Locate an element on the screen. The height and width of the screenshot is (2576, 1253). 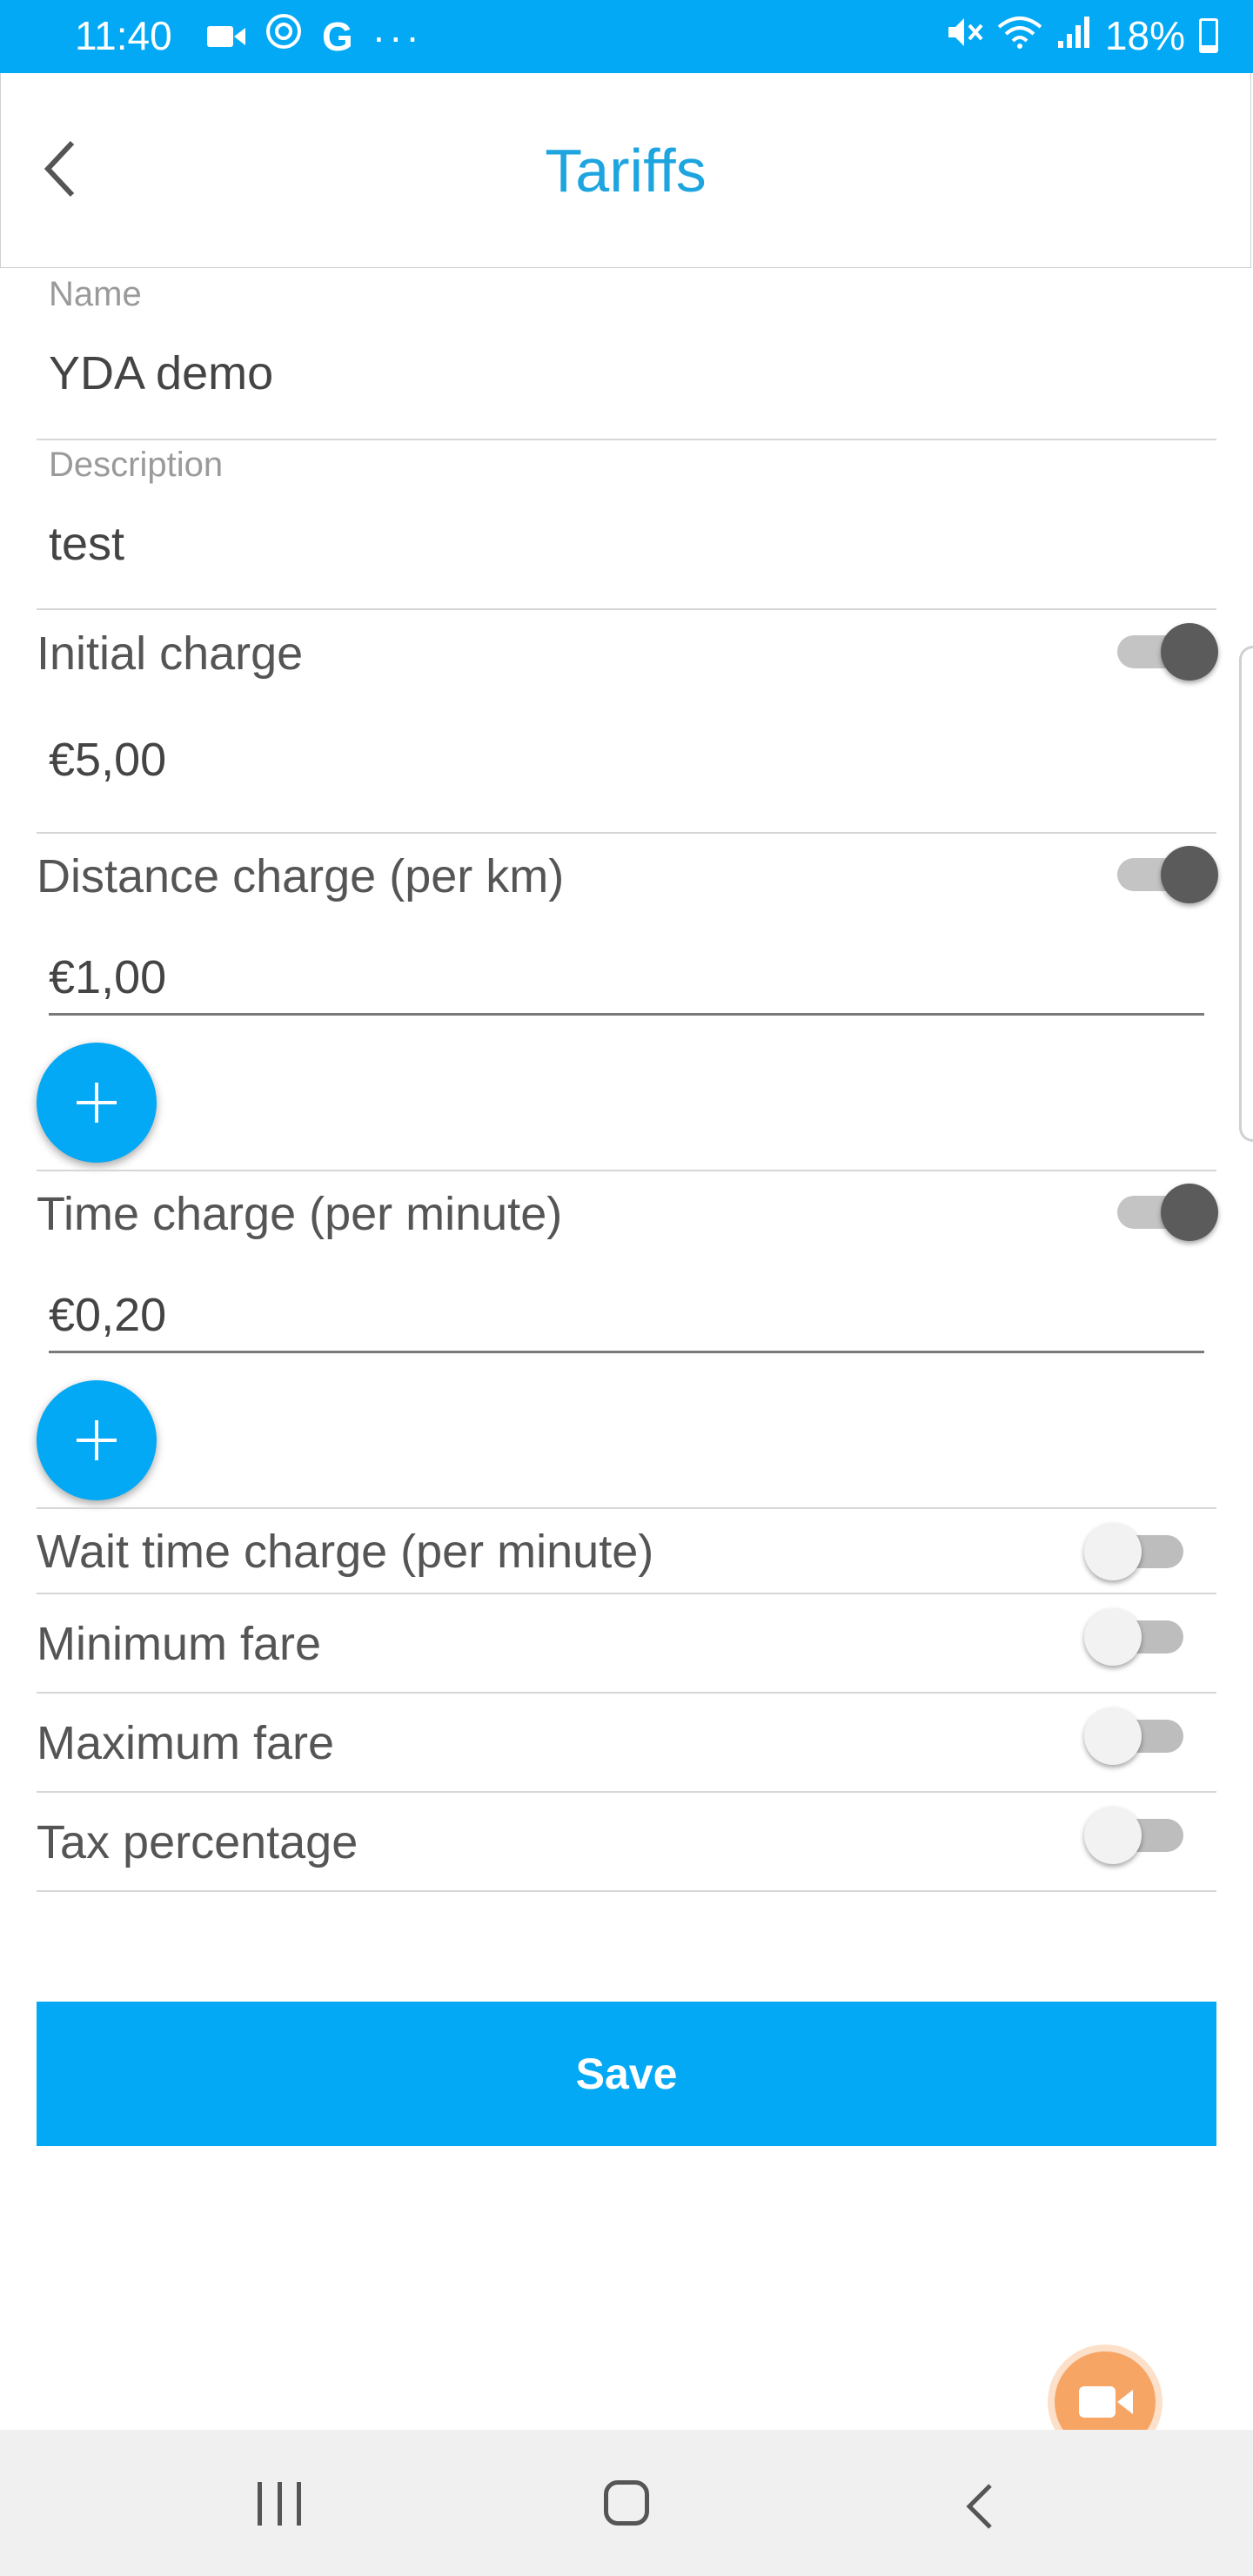
add-distance-step-button is located at coordinates (97, 1103).